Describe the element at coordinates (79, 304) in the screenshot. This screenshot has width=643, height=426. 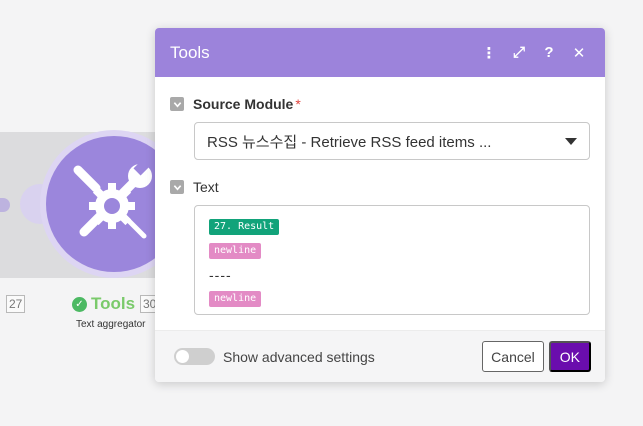
I see `check-circle-icon: ✓` at that location.